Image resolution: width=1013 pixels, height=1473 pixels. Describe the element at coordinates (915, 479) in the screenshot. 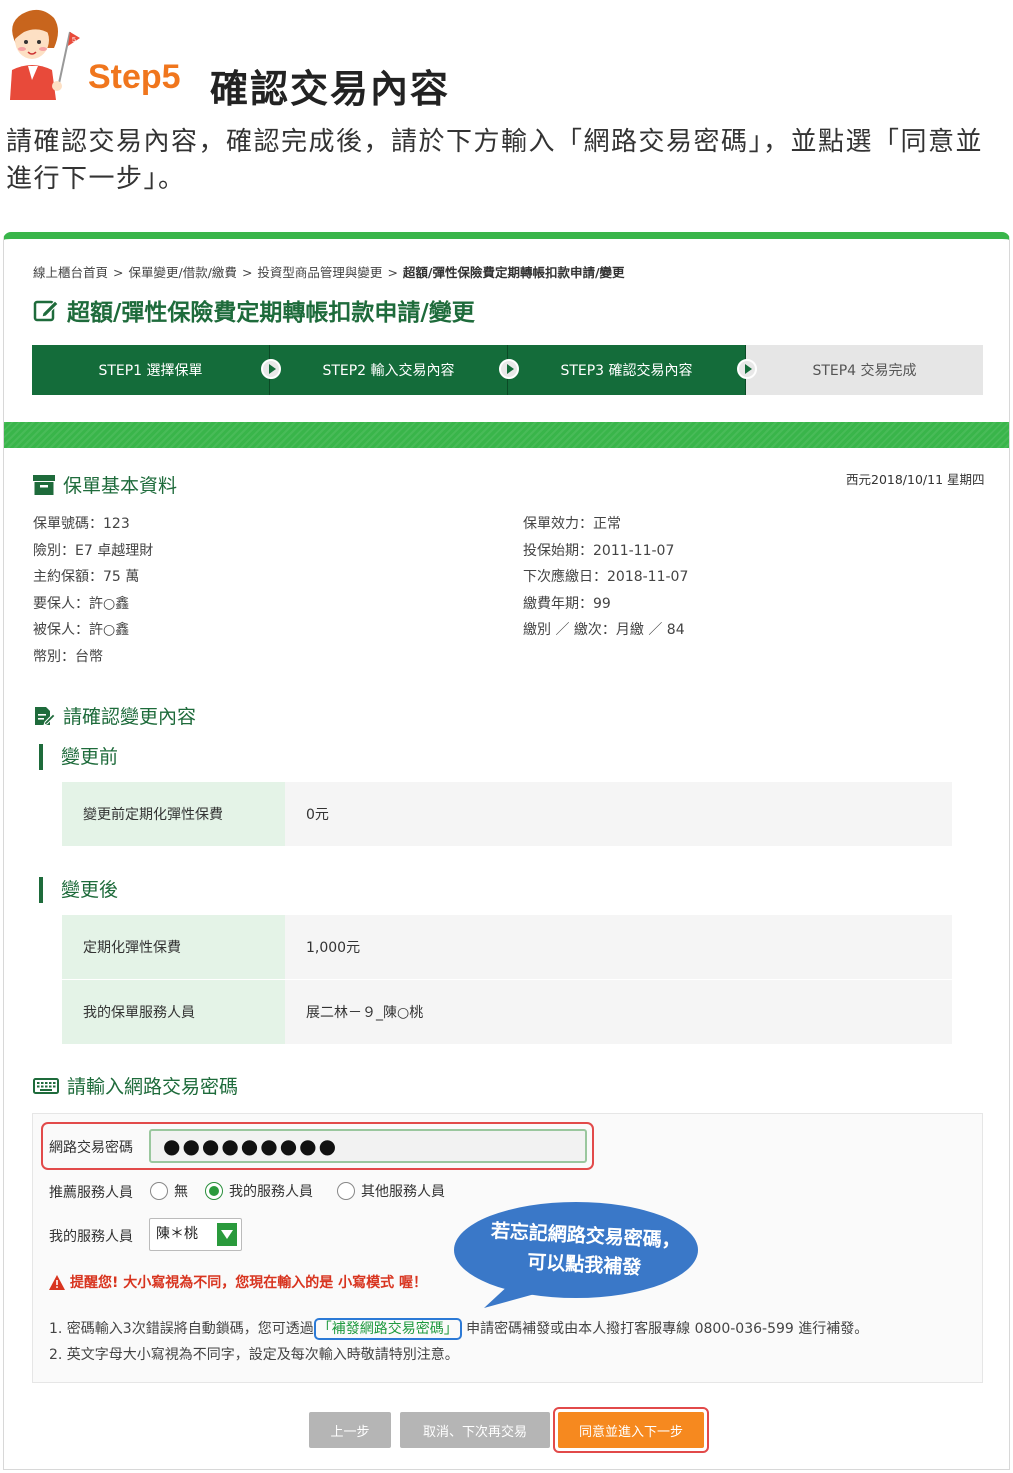

I see `current-date: 西元2018/10/11 星期四` at that location.